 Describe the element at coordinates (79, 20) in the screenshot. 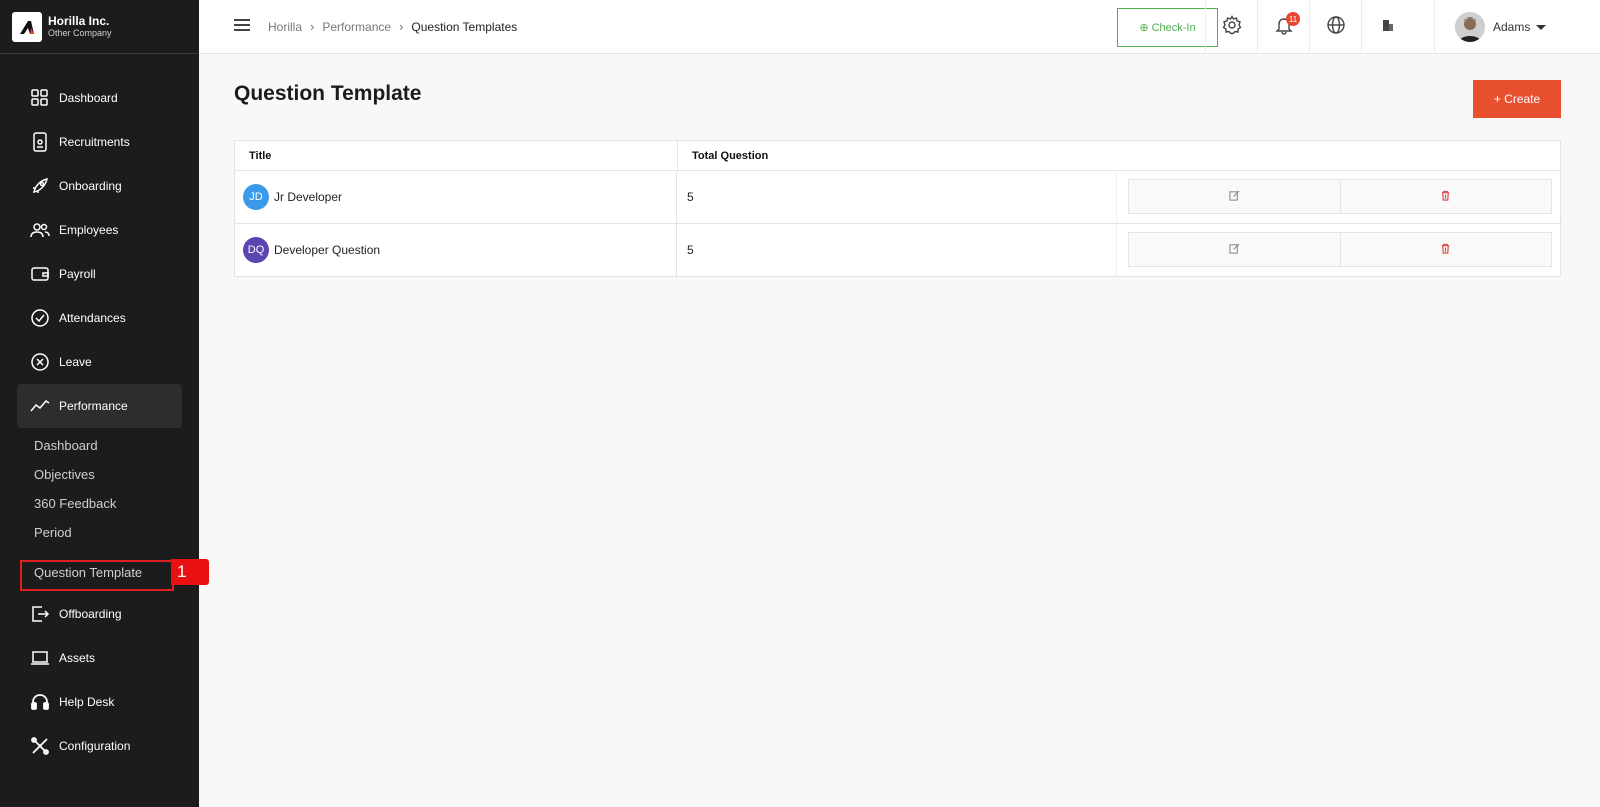

I see `brand-name: Horilla Inc.` at that location.